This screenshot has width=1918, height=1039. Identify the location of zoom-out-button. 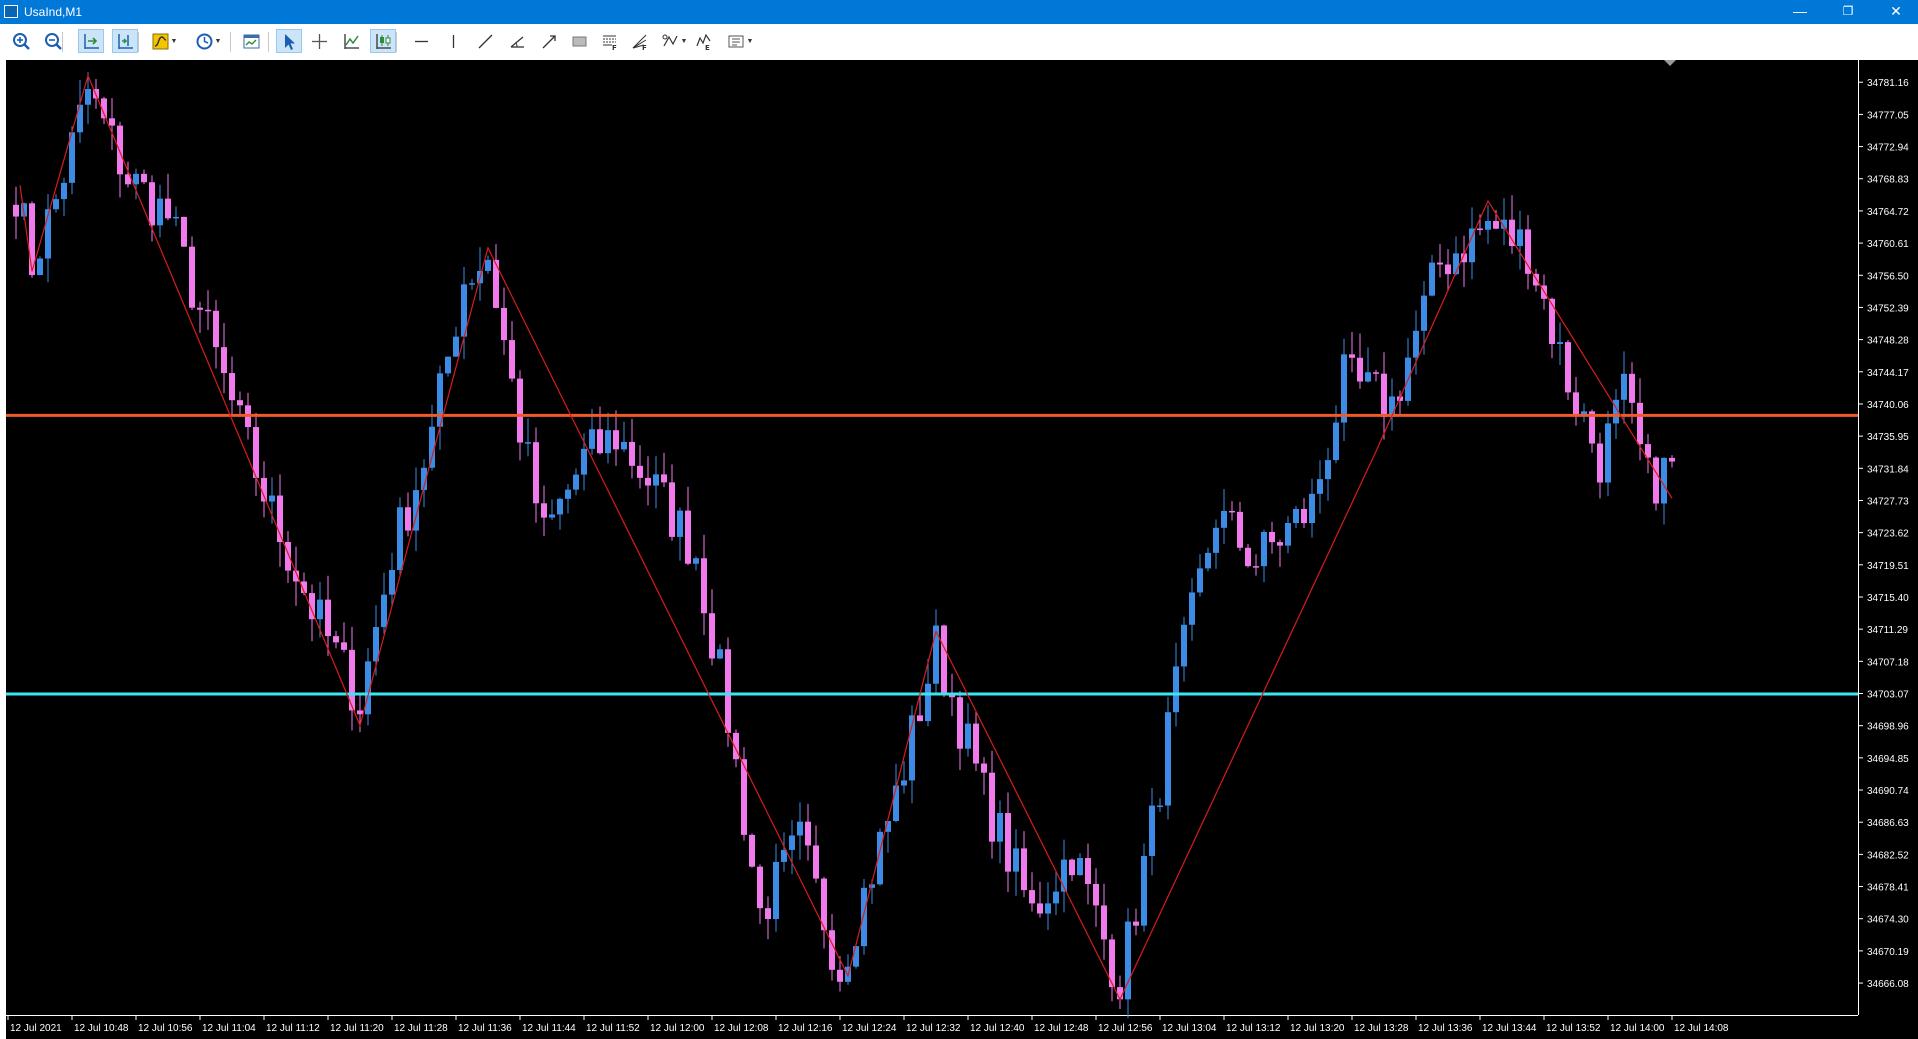
(53, 41).